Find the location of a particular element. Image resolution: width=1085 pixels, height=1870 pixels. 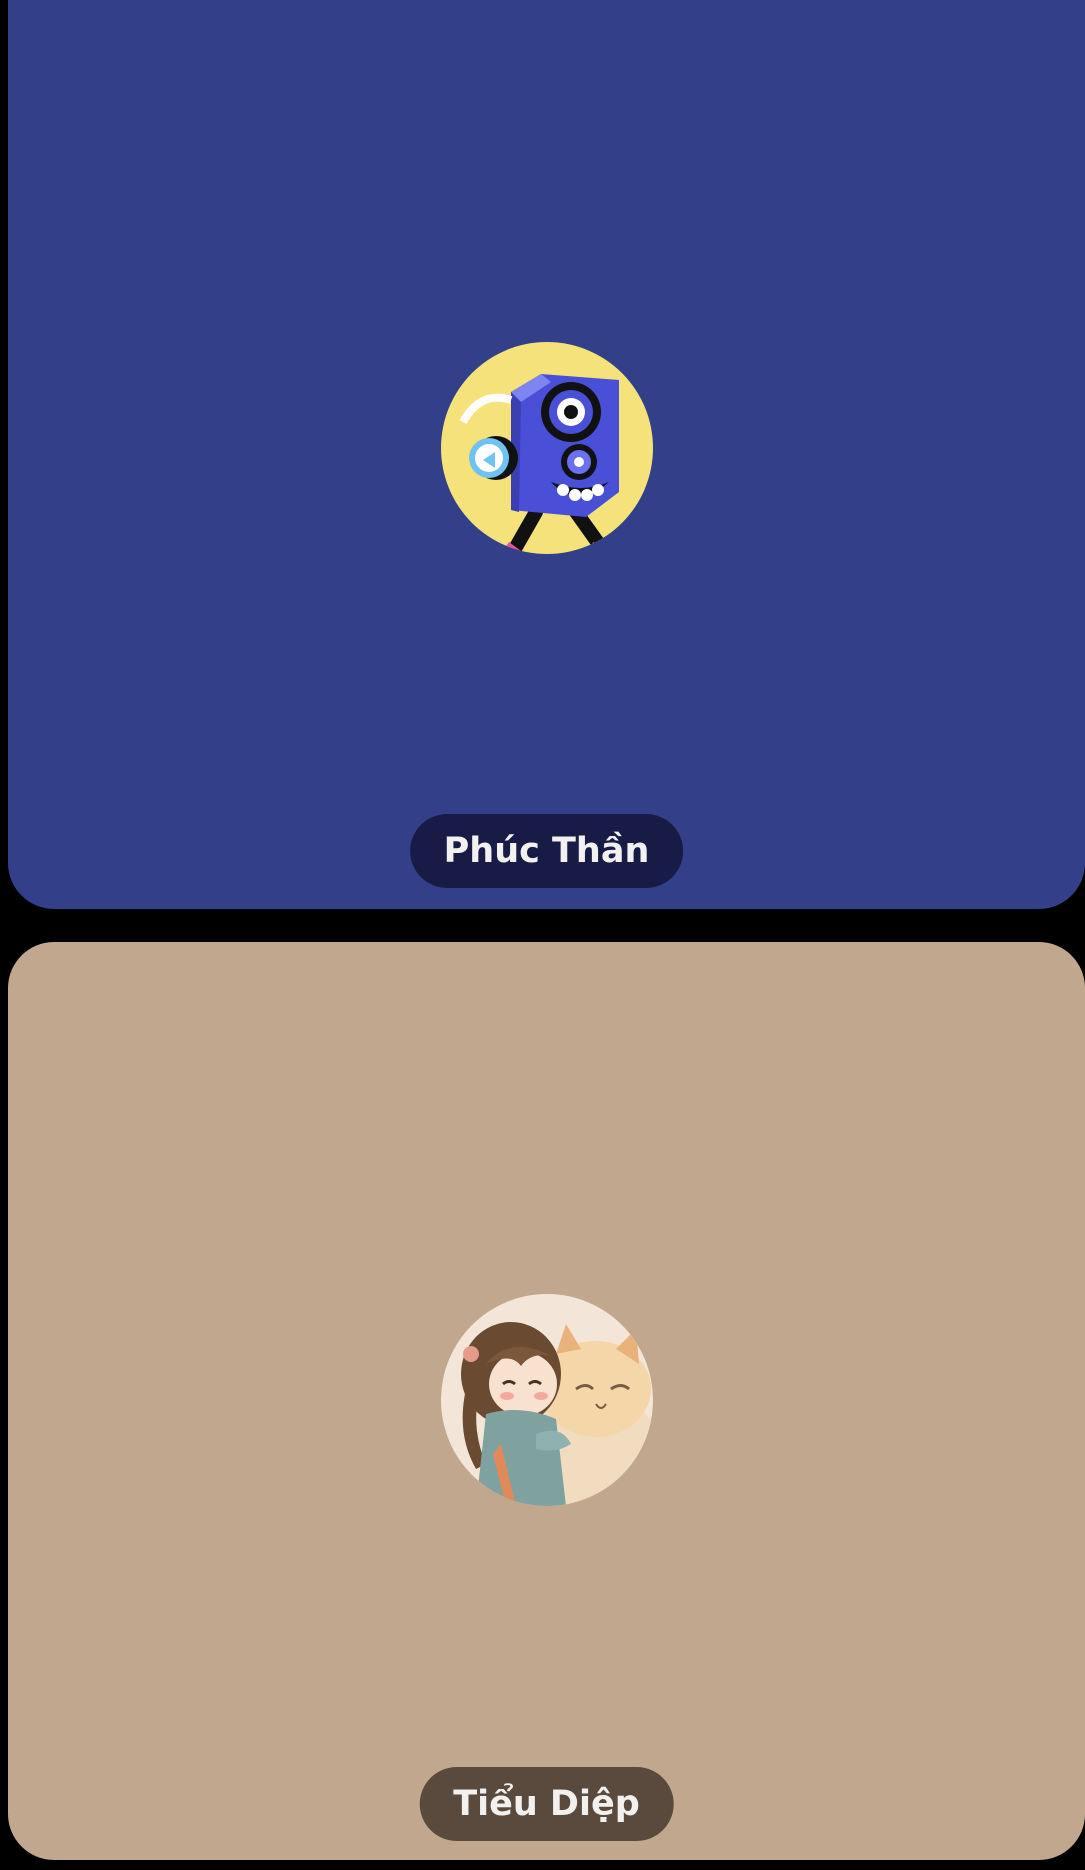

participant-name-label: Tiểu Diệp is located at coordinates (546, 1804).